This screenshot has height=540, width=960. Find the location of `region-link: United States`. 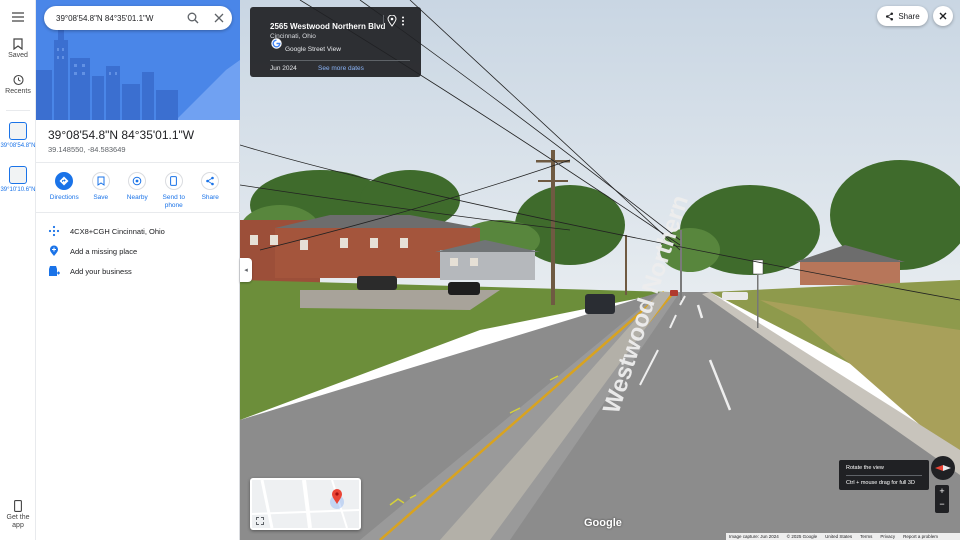

region-link: United States is located at coordinates (838, 536).